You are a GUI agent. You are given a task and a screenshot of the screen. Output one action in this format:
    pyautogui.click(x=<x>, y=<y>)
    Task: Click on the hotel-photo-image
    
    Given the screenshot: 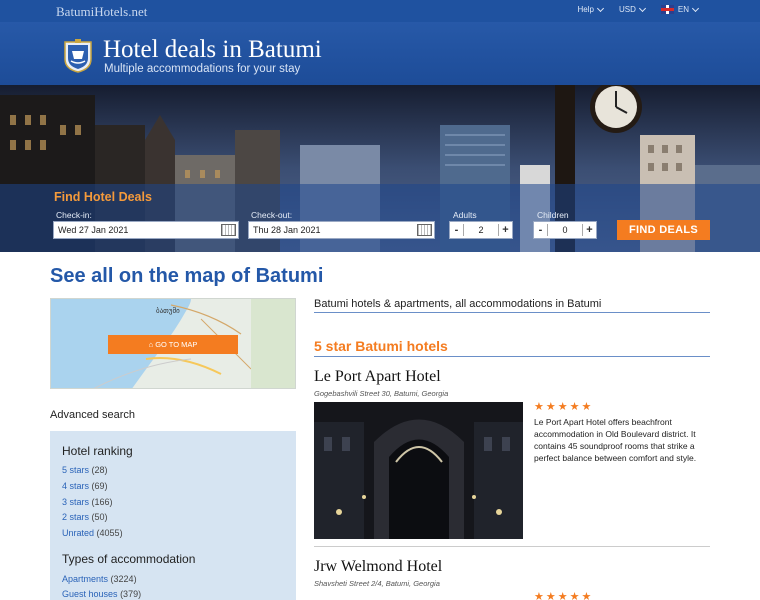 What is the action you would take?
    pyautogui.click(x=418, y=470)
    